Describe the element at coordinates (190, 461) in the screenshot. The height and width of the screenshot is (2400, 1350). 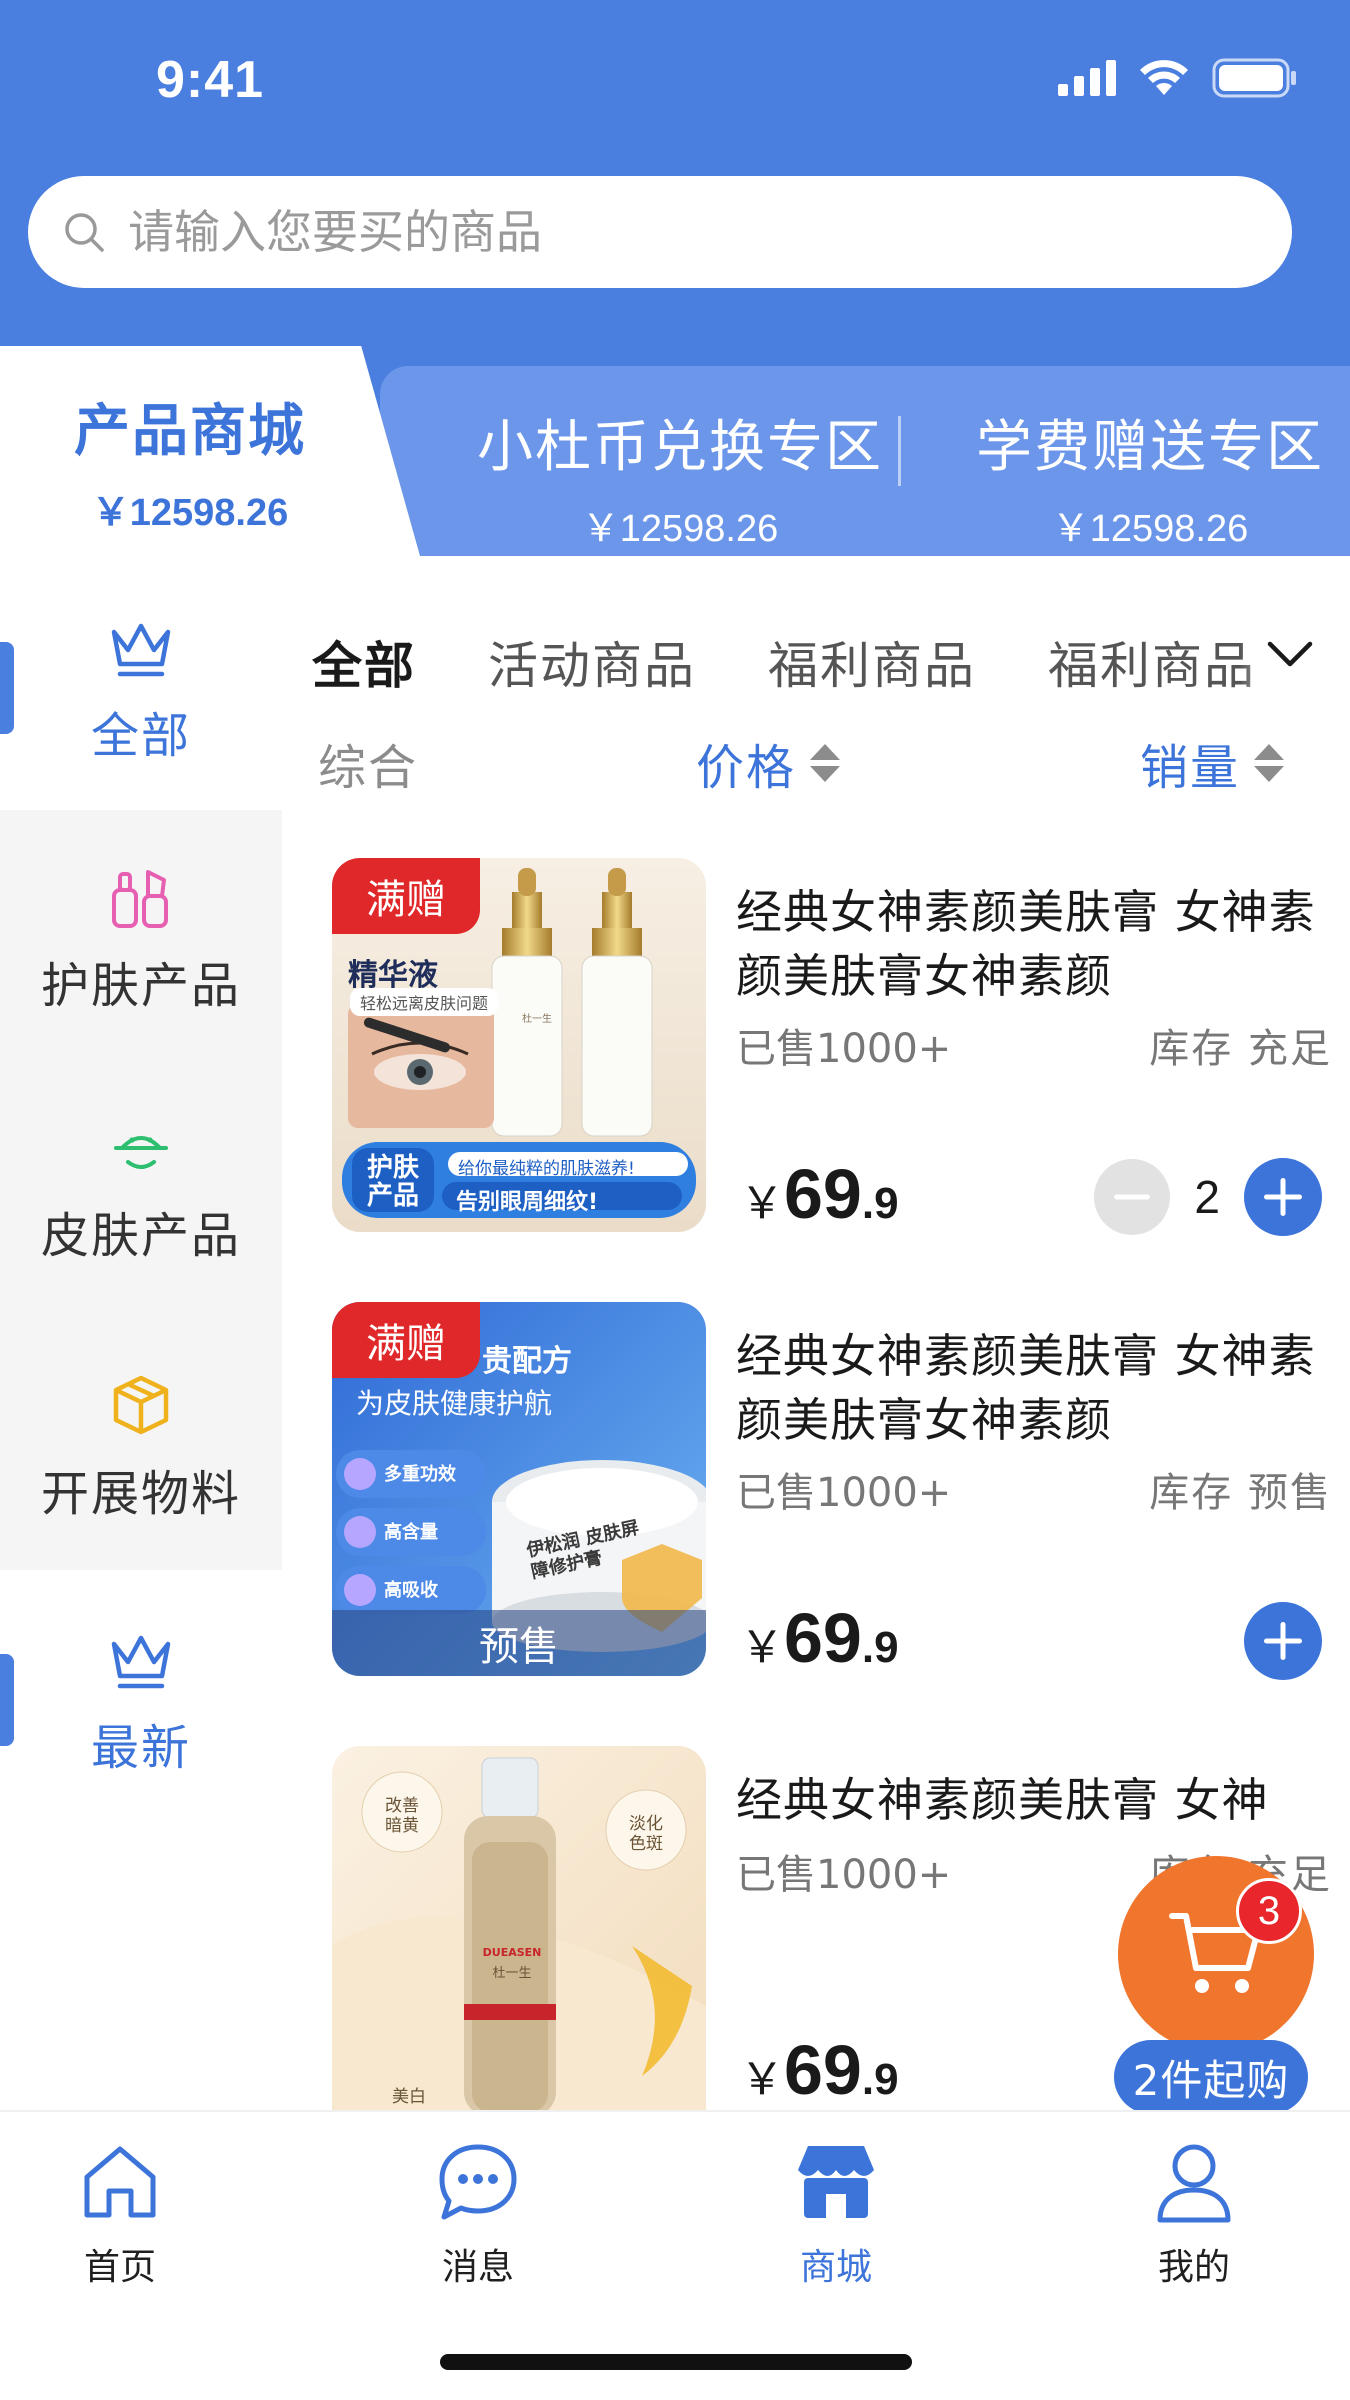
I see `mall-tab-product: 产品商城 ￥12598.26` at that location.